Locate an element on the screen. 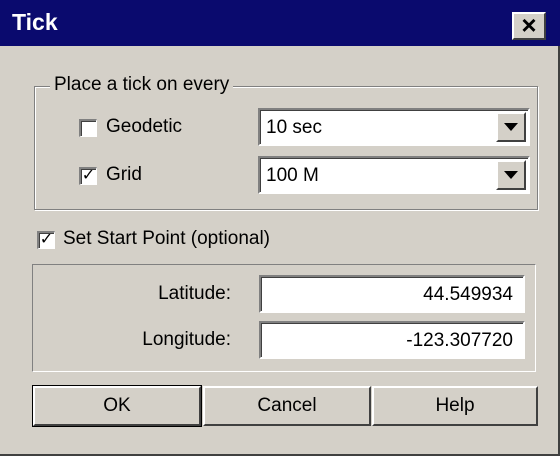 The image size is (560, 456). geodetic-interval-select: 10 sec is located at coordinates (394, 127).